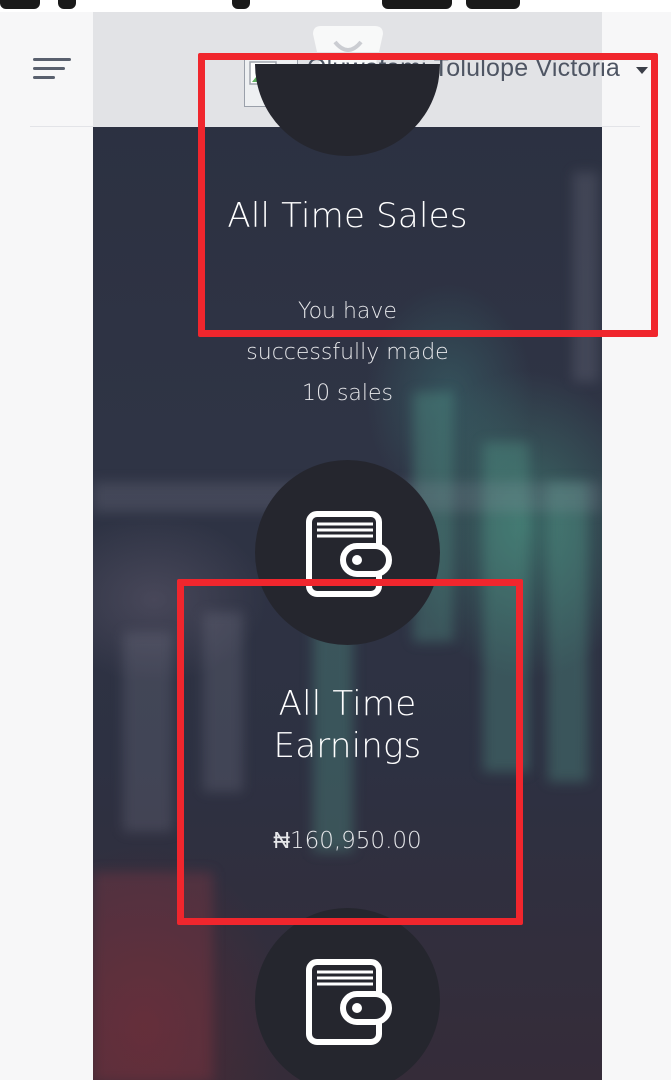 The image size is (671, 1080). I want to click on status-bar, so click(335, 6).